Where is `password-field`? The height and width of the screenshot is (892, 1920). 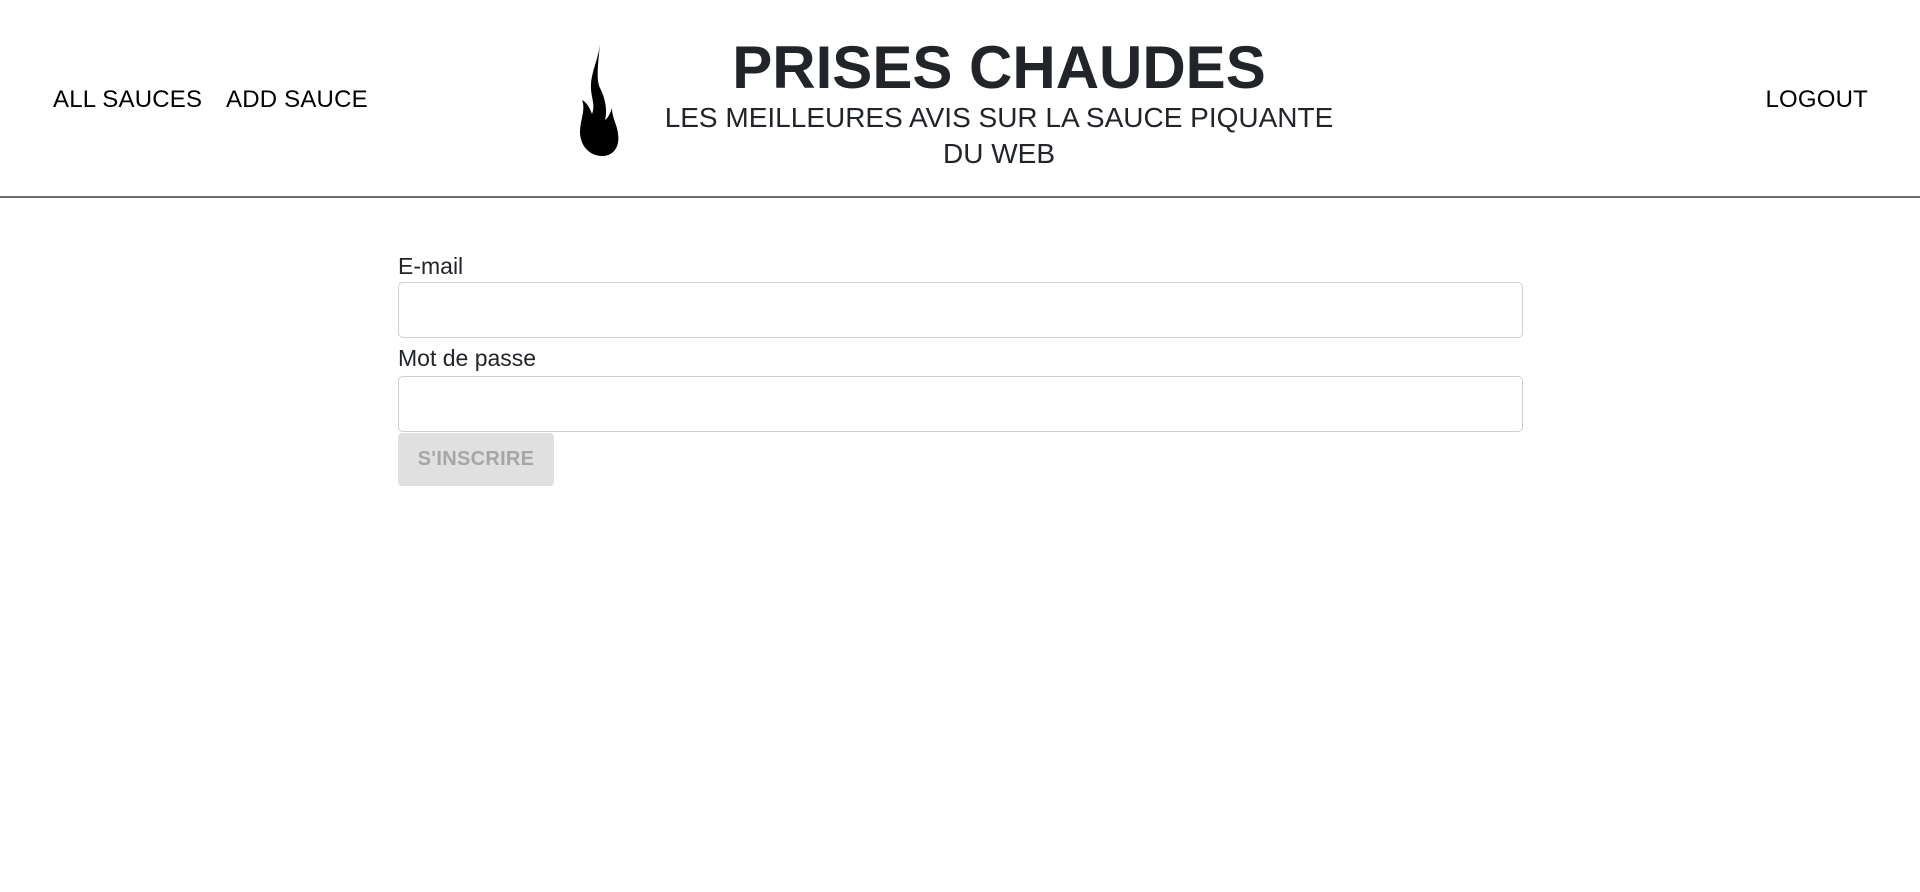
password-field is located at coordinates (960, 404).